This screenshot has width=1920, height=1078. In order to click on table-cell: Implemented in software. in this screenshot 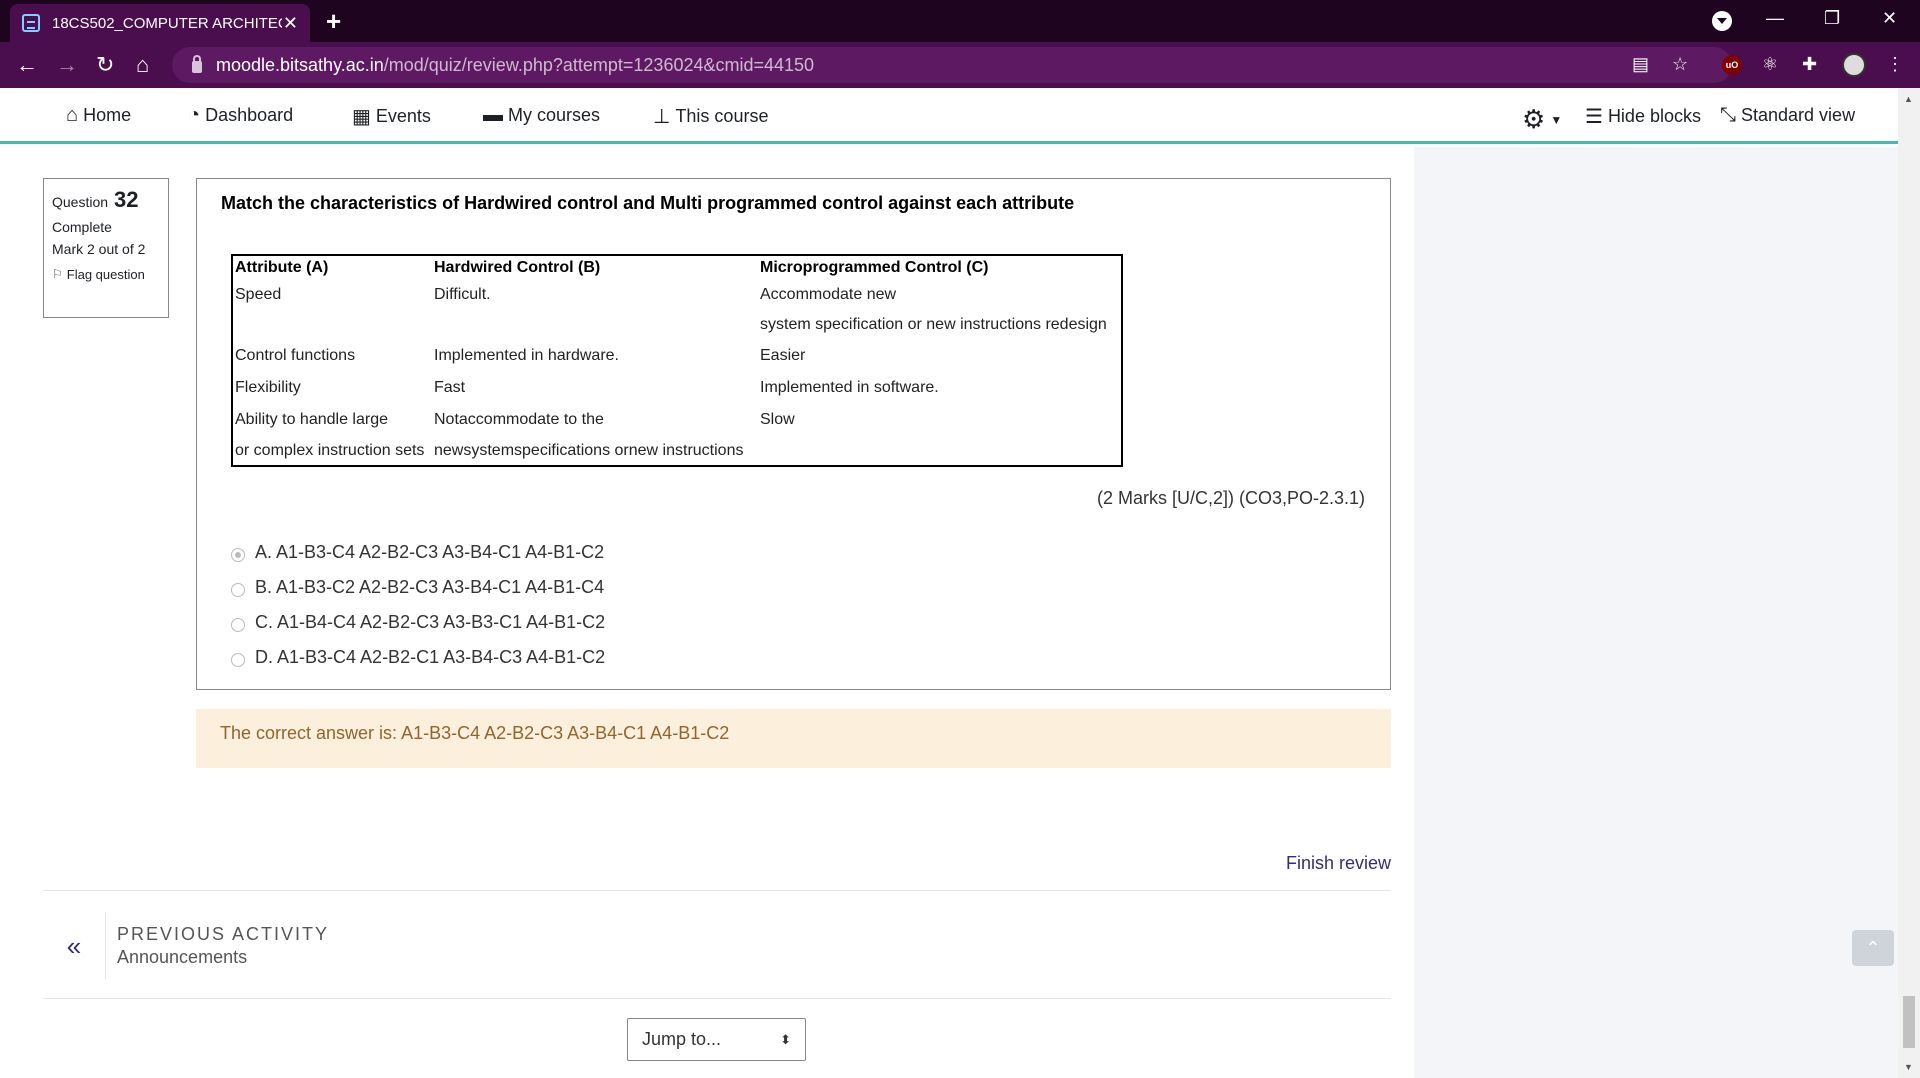, I will do `click(849, 387)`.